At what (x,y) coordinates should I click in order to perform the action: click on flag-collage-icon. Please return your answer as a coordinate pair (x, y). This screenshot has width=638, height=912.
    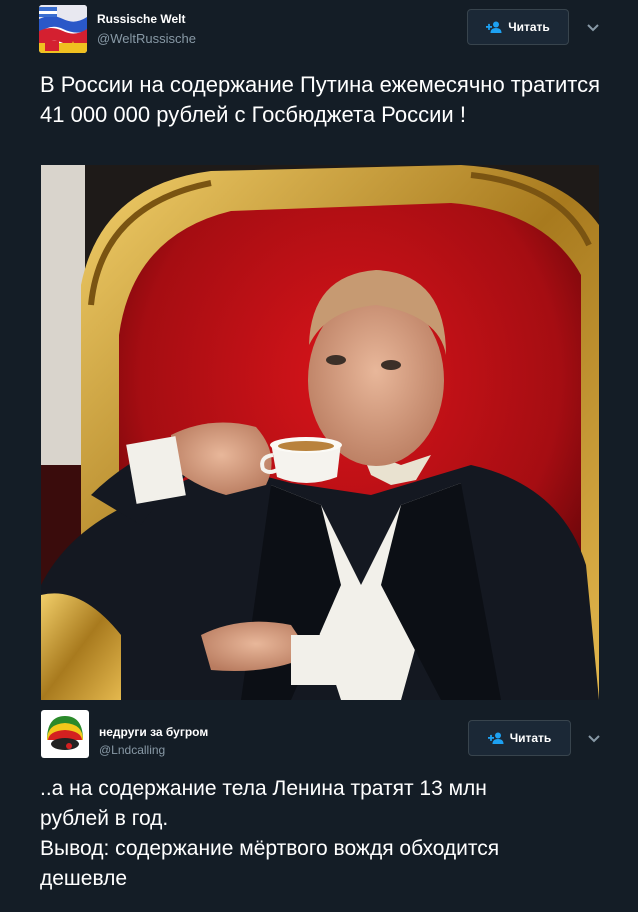
    Looking at the image, I should click on (63, 29).